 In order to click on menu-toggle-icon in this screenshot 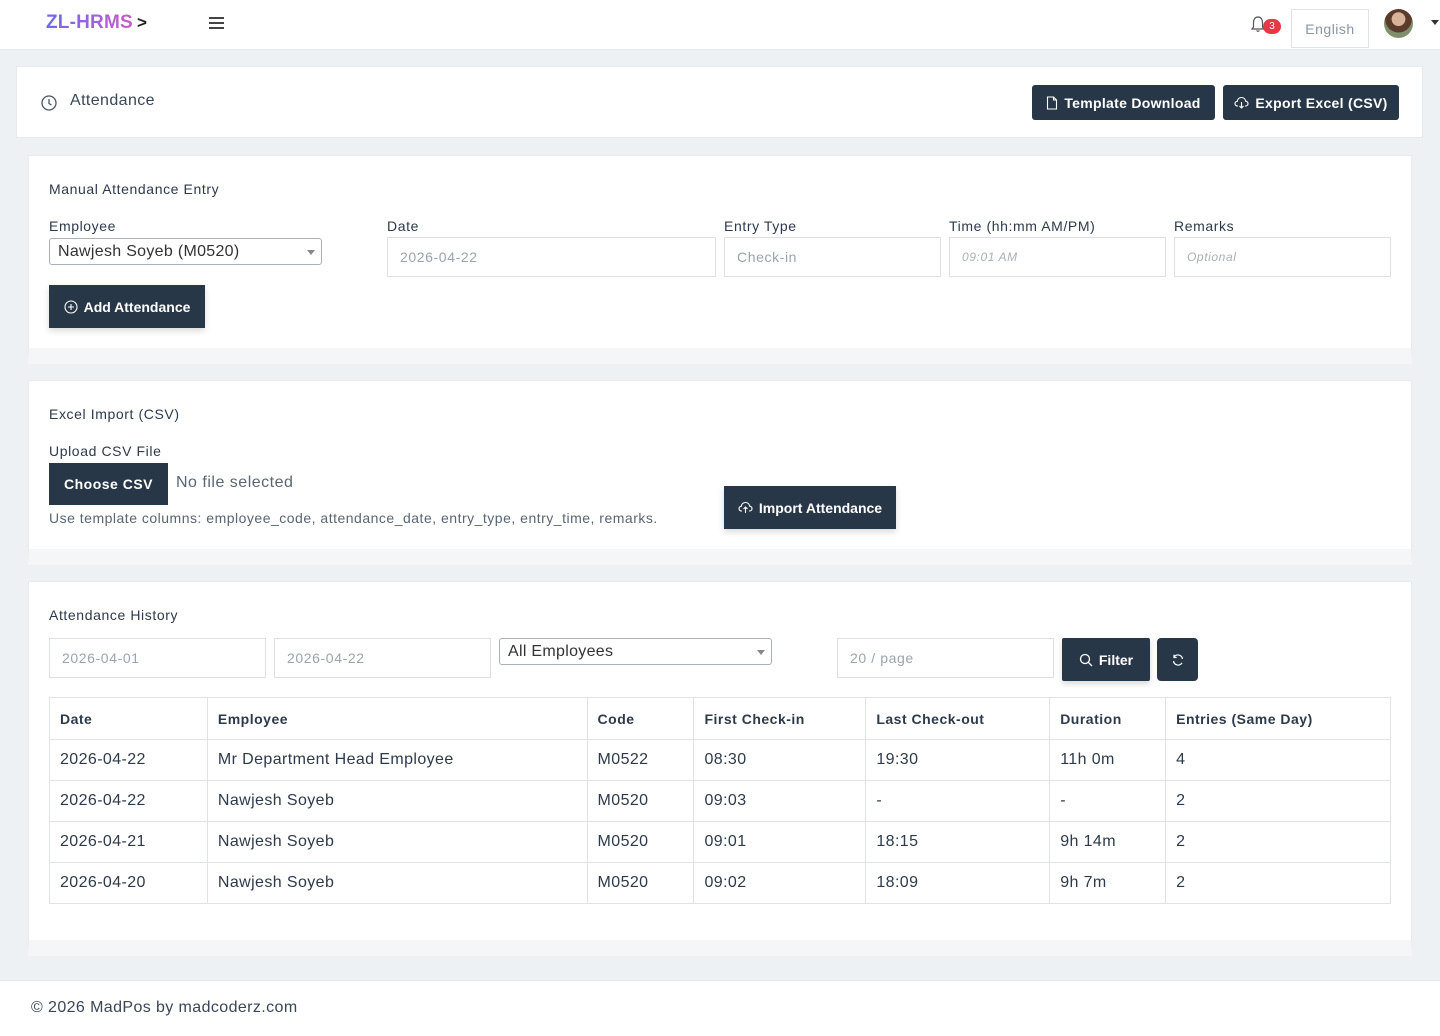, I will do `click(216, 23)`.